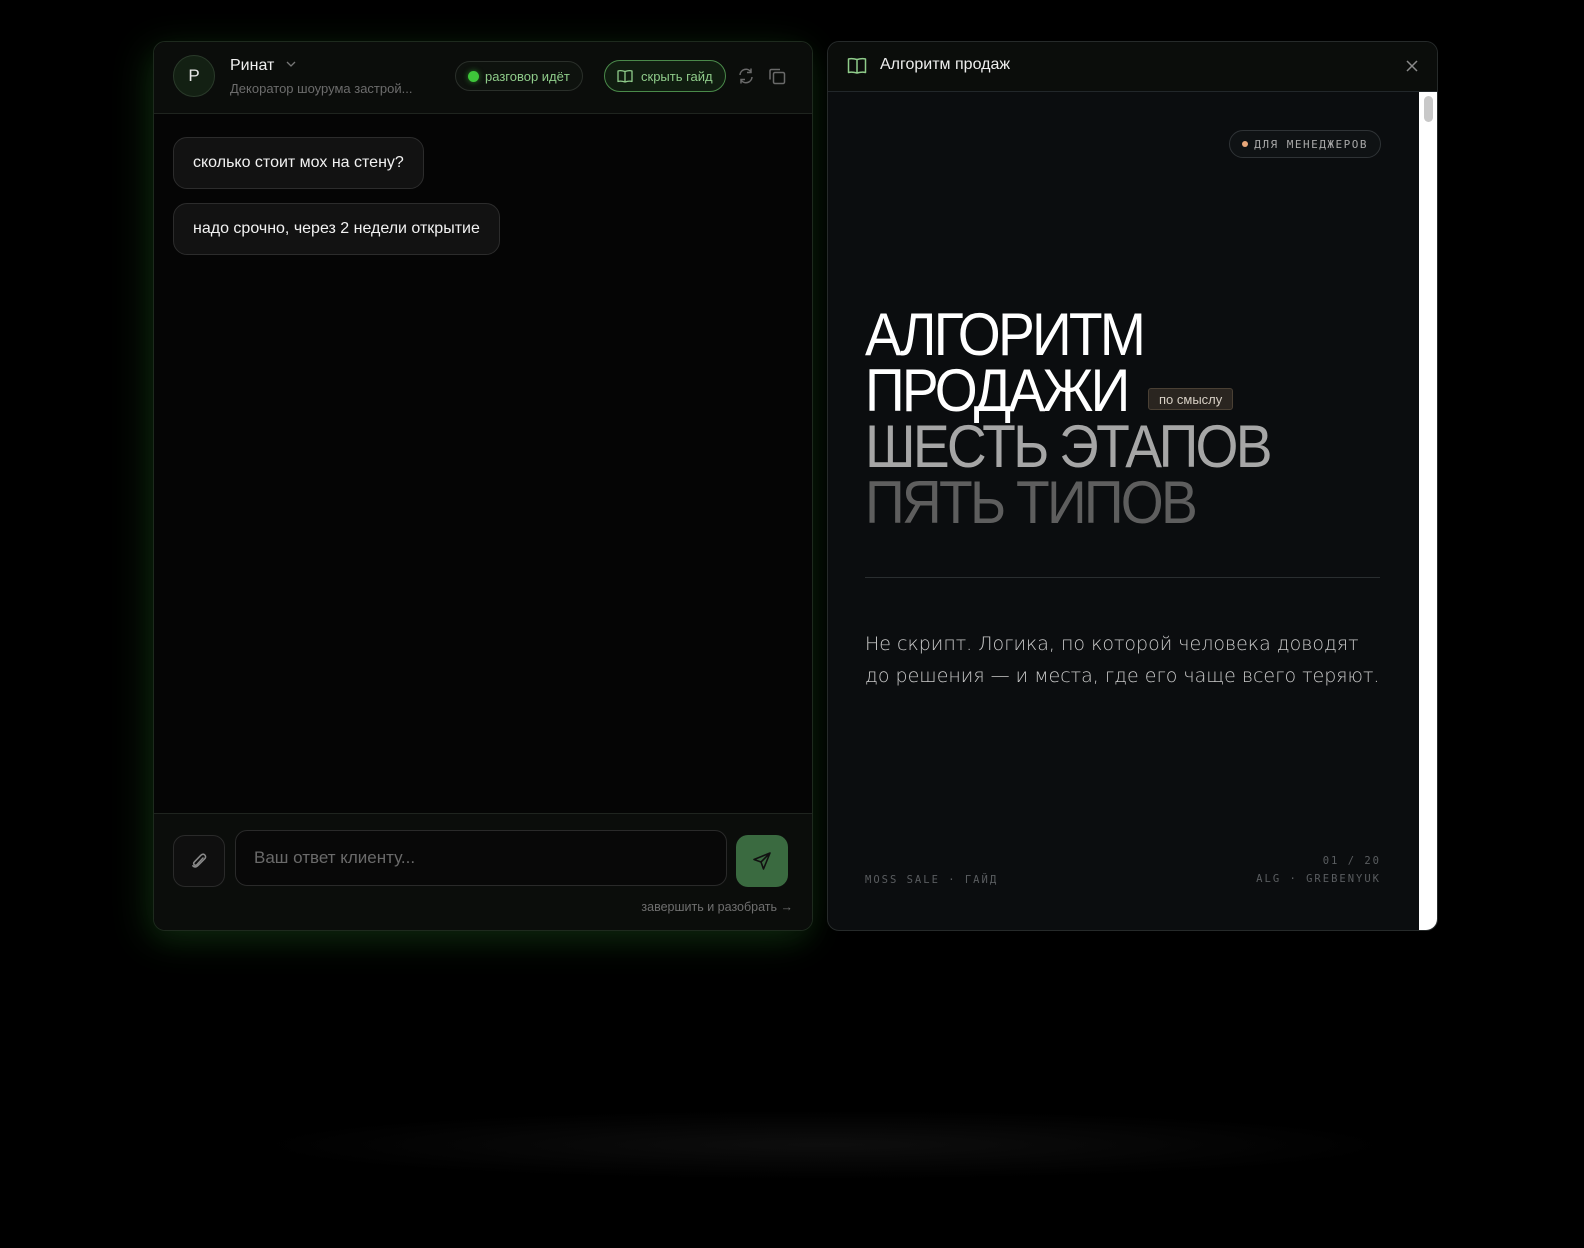 The width and height of the screenshot is (1584, 1248). I want to click on audience-badge: ДЛЯ МЕНЕДЖЕРОВ, so click(1305, 144).